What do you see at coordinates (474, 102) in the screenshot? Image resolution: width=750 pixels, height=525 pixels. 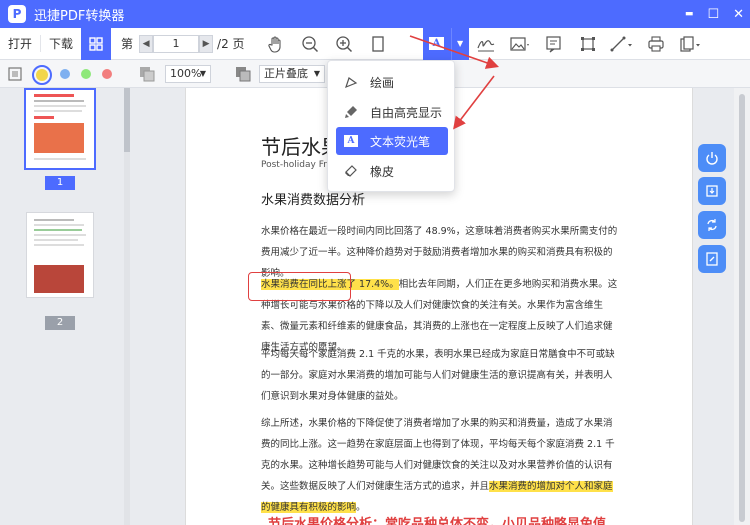 I see `arrow-to-menu-item` at bounding box center [474, 102].